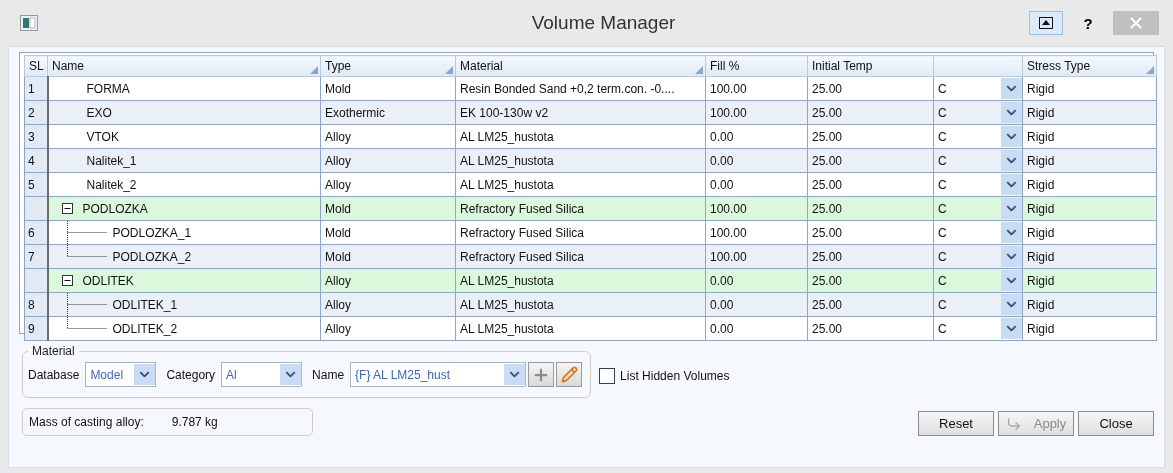  Describe the element at coordinates (102, 136) in the screenshot. I see `volume-name: VTOK` at that location.